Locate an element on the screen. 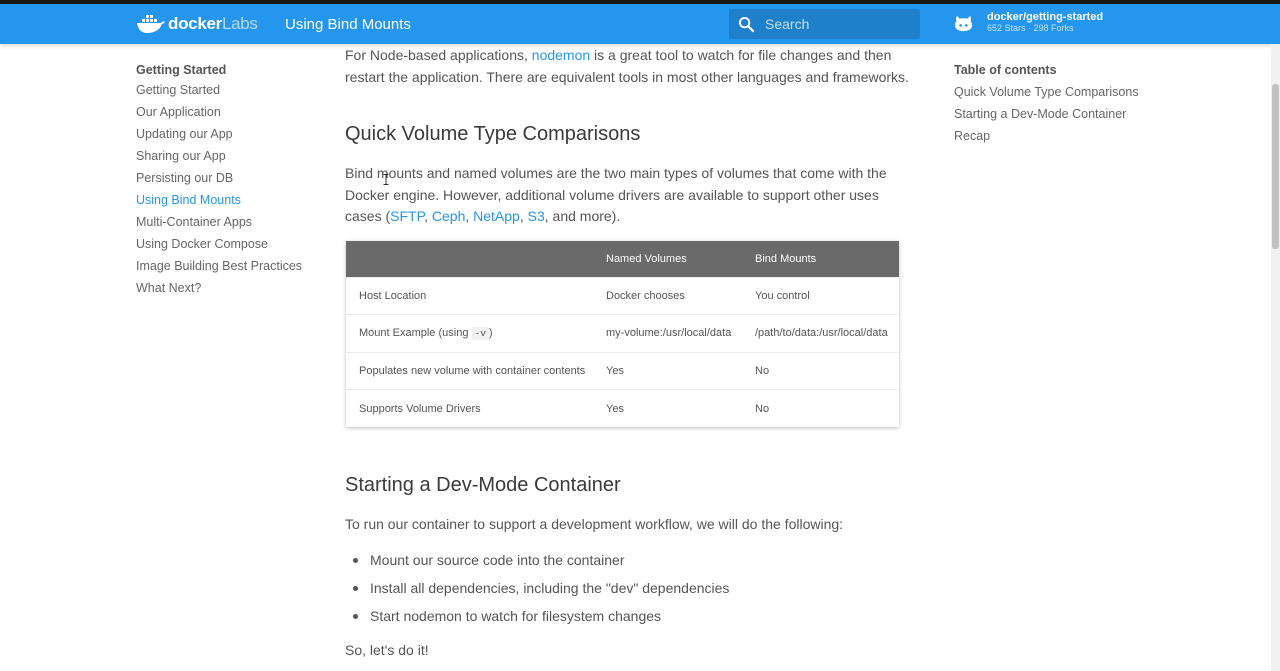  volumes-text-end: , and more). is located at coordinates (582, 216).